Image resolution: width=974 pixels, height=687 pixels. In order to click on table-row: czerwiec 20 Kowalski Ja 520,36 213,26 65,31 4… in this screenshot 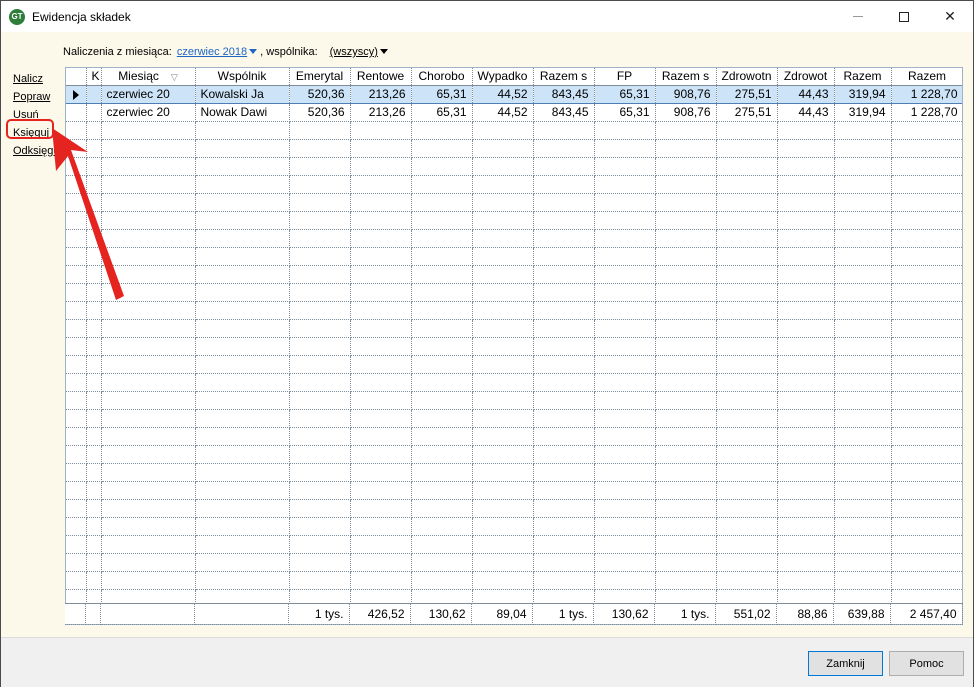, I will do `click(514, 94)`.